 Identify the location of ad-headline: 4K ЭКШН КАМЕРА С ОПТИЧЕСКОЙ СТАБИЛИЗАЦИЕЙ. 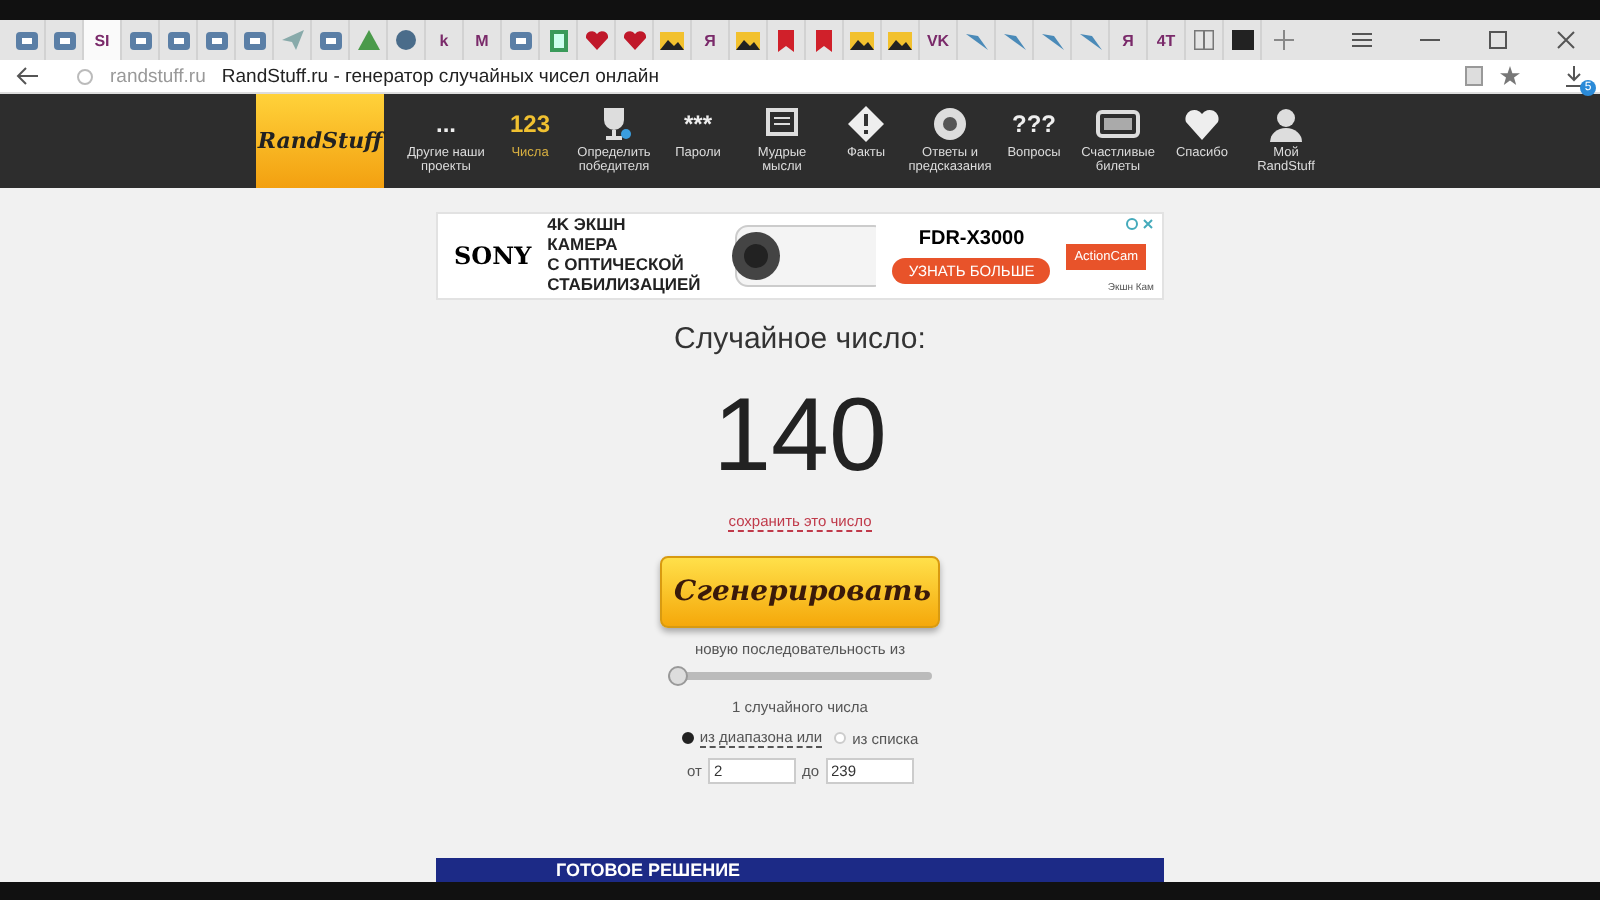
(624, 256).